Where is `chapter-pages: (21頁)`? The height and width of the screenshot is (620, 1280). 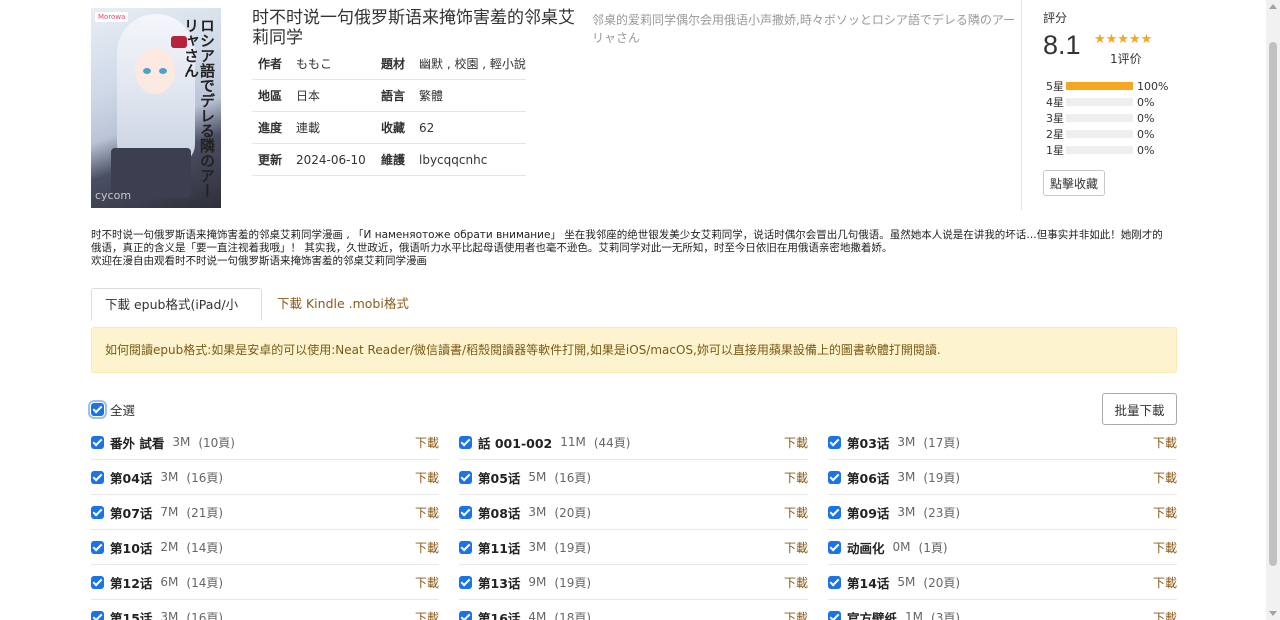
chapter-pages: (21頁) is located at coordinates (205, 512).